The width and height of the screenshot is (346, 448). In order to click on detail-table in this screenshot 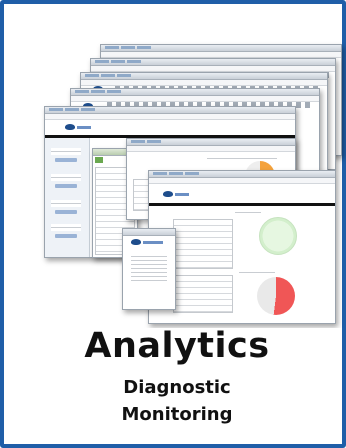, I will do `click(203, 294)`.